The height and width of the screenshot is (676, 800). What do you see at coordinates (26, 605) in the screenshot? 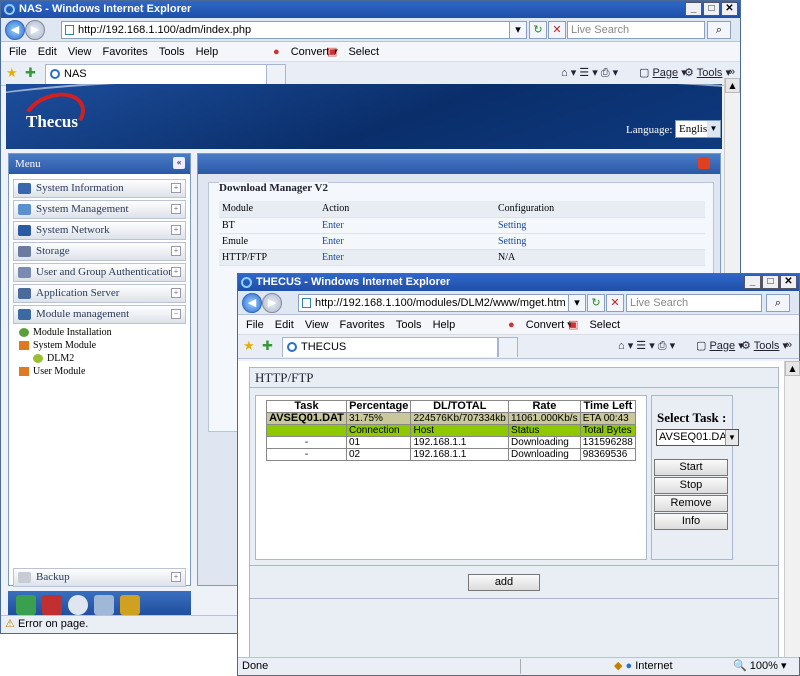
I see `dock-disk-icon` at bounding box center [26, 605].